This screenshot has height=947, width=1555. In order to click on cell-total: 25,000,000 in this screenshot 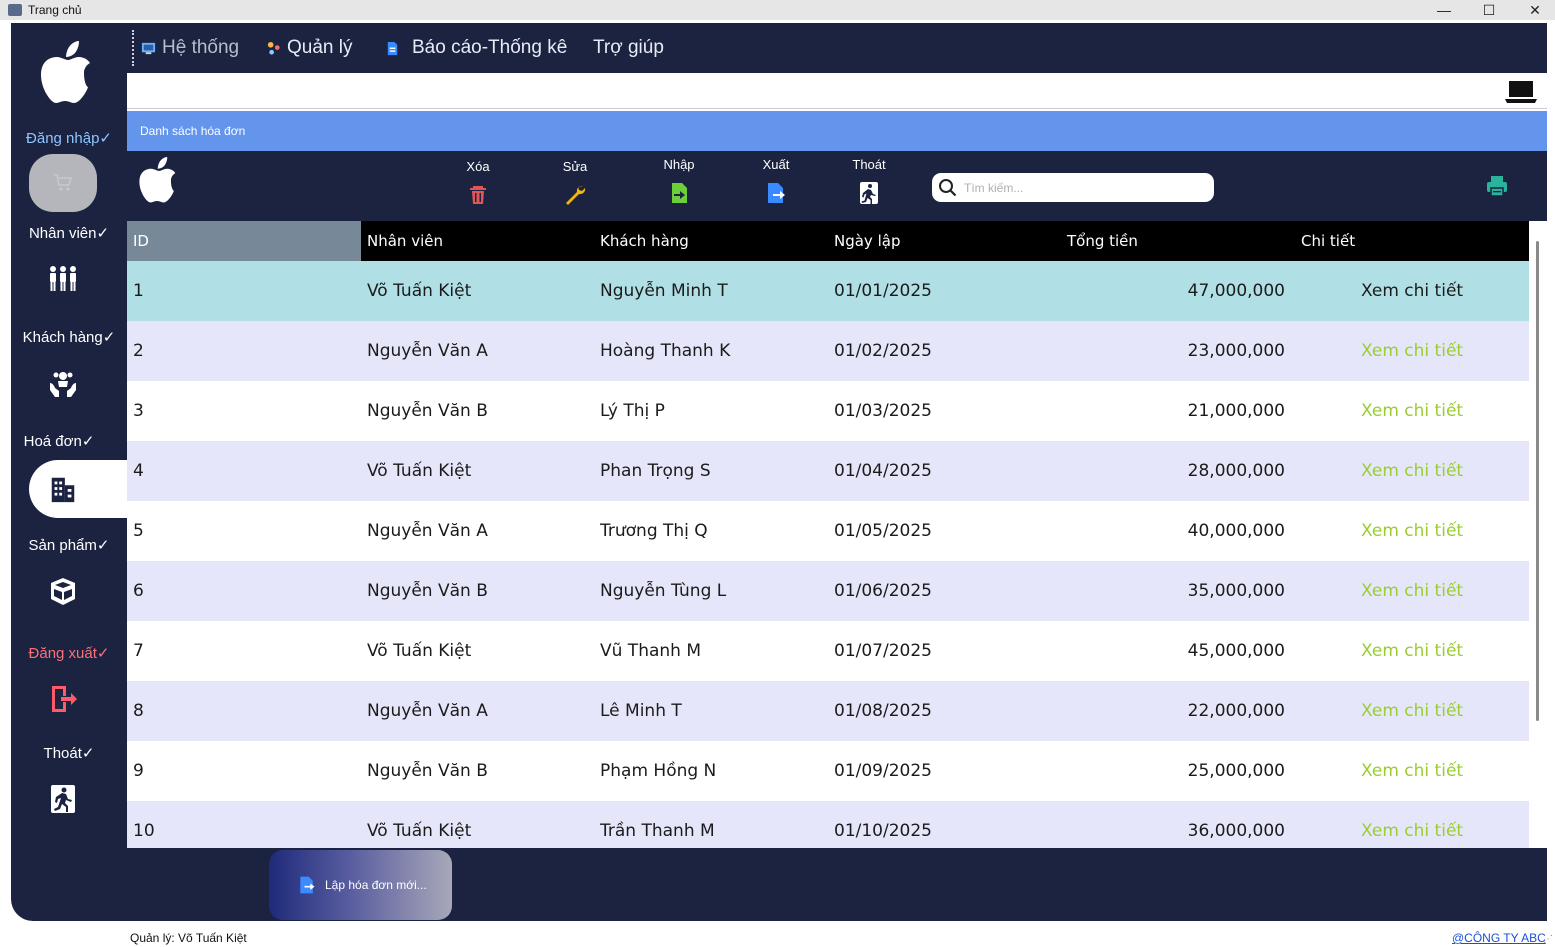, I will do `click(1236, 771)`.